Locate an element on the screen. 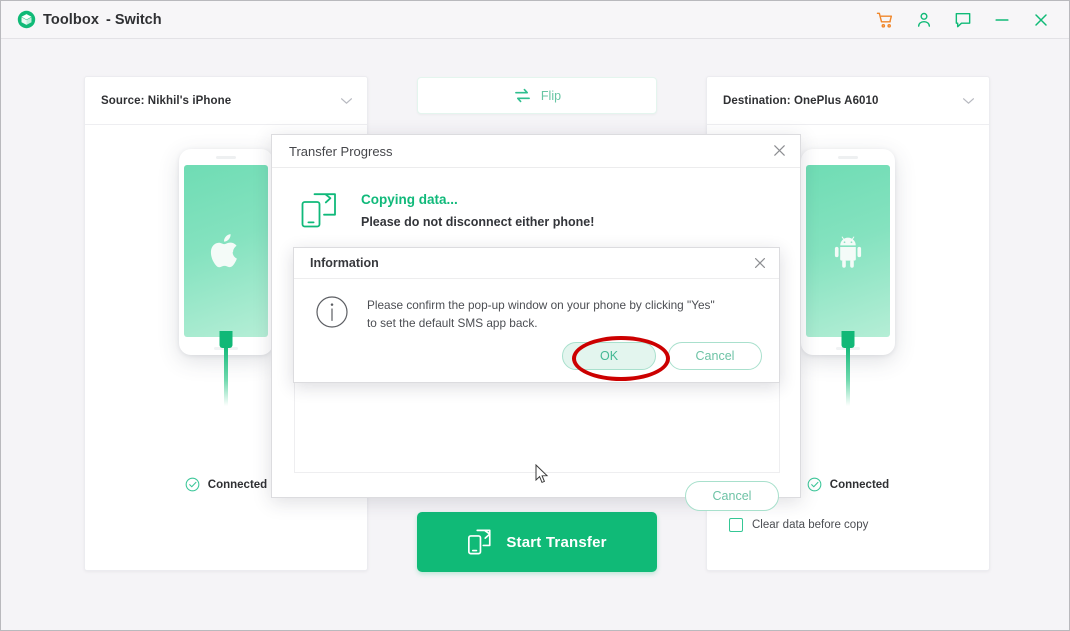 This screenshot has width=1070, height=631. mouse-cursor is located at coordinates (542, 474).